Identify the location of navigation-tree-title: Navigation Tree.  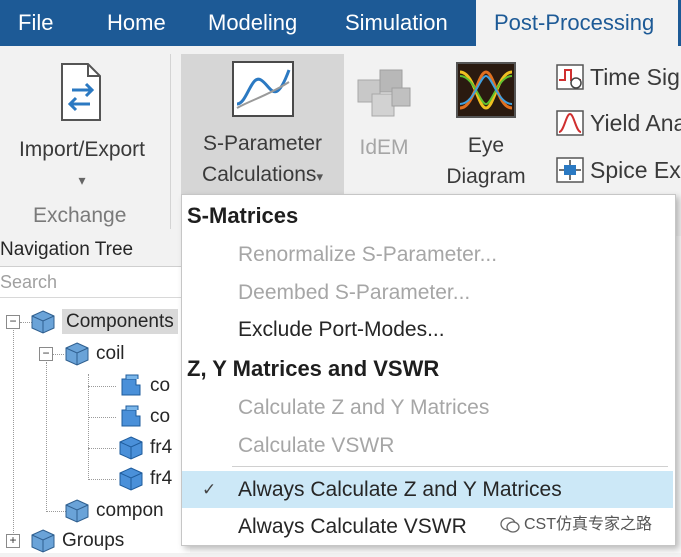
(95, 251).